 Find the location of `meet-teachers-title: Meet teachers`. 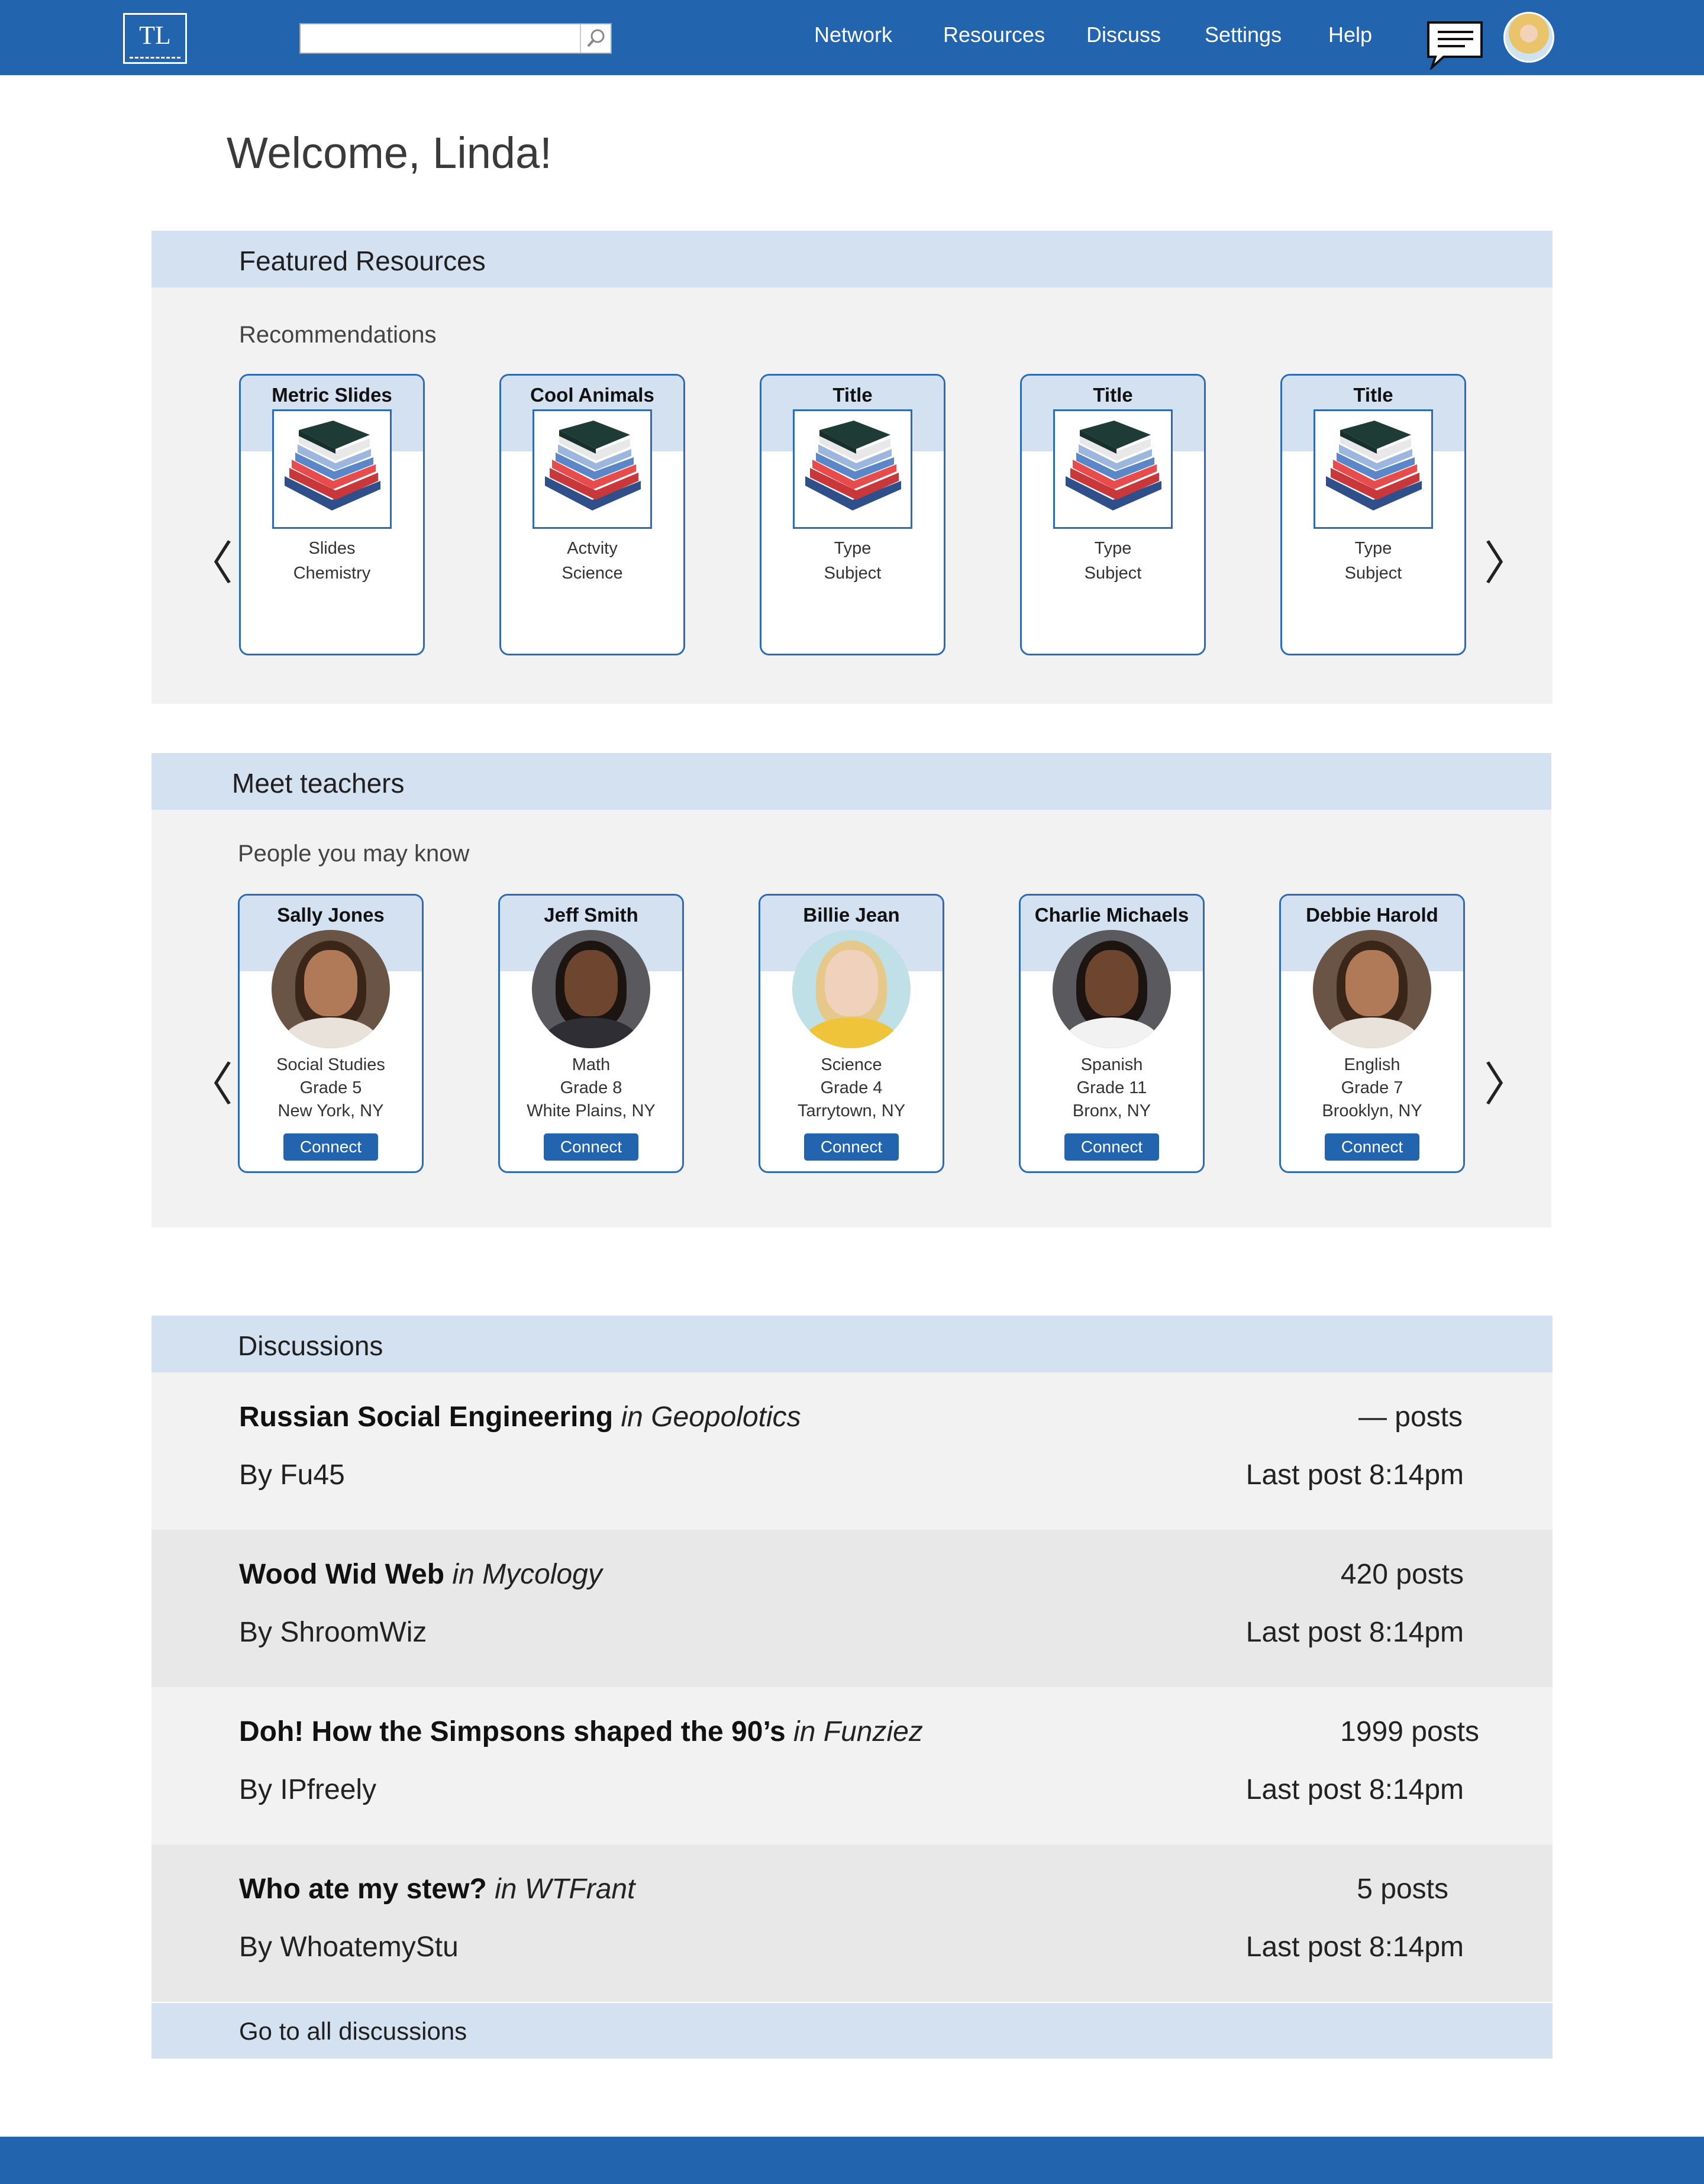

meet-teachers-title: Meet teachers is located at coordinates (318, 783).